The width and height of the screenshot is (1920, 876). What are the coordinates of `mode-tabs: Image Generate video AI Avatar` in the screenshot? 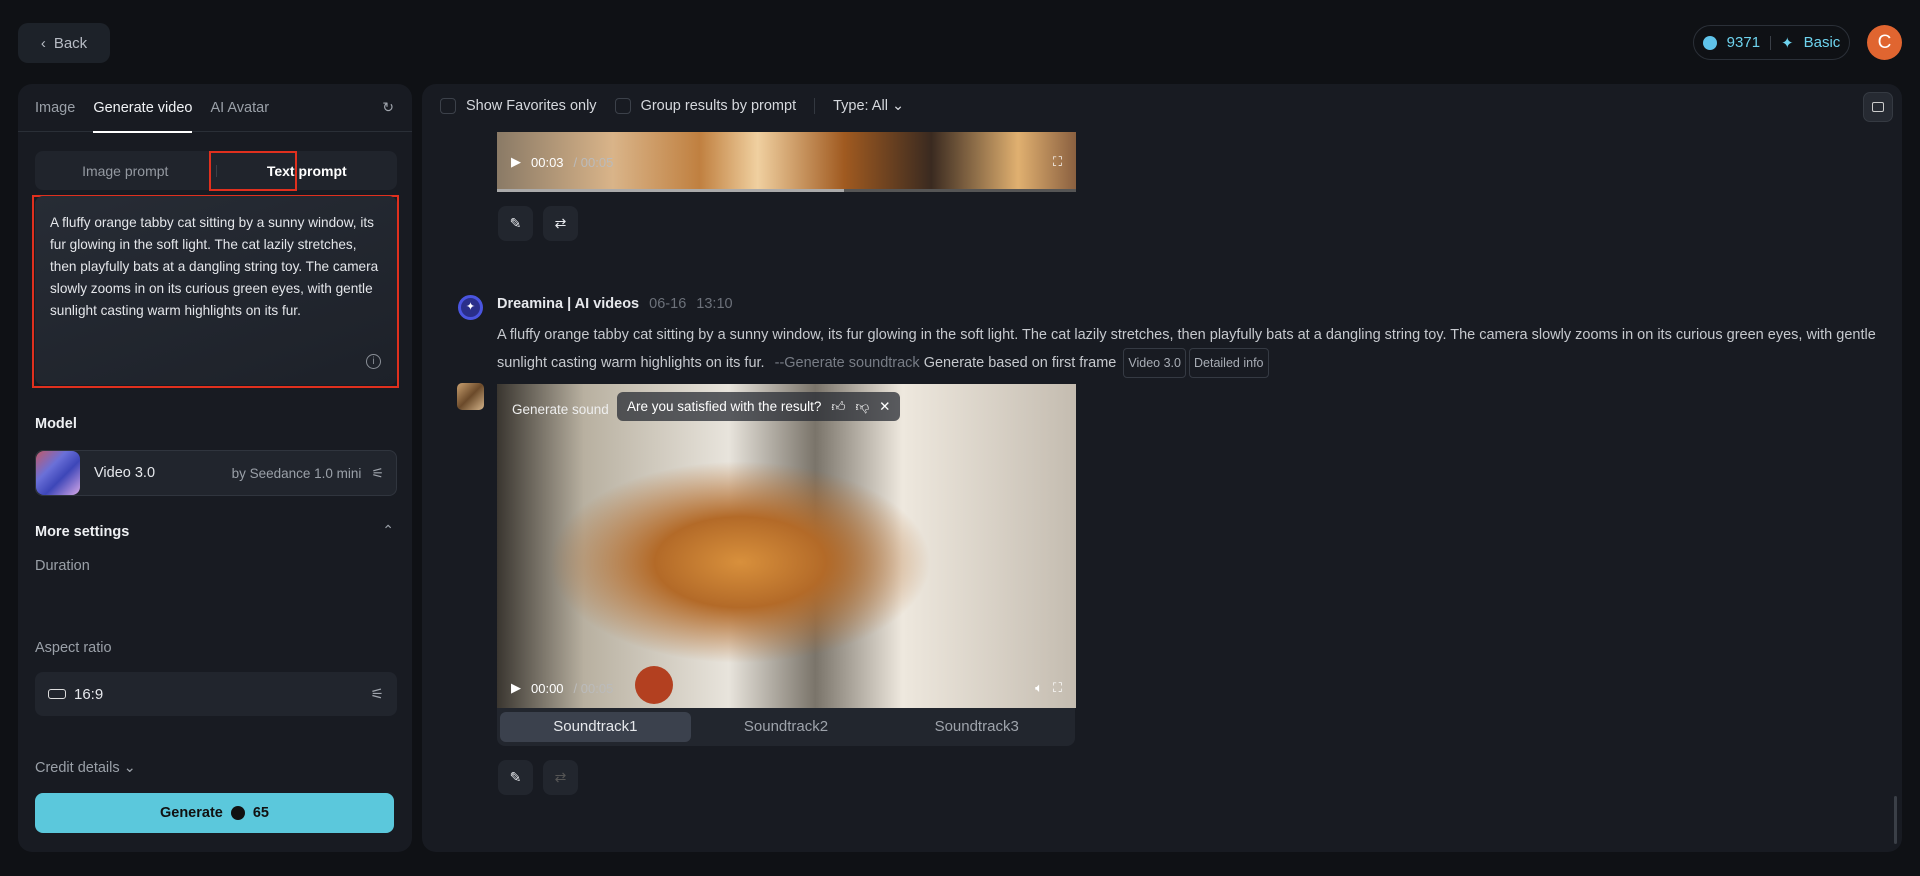 It's located at (215, 108).